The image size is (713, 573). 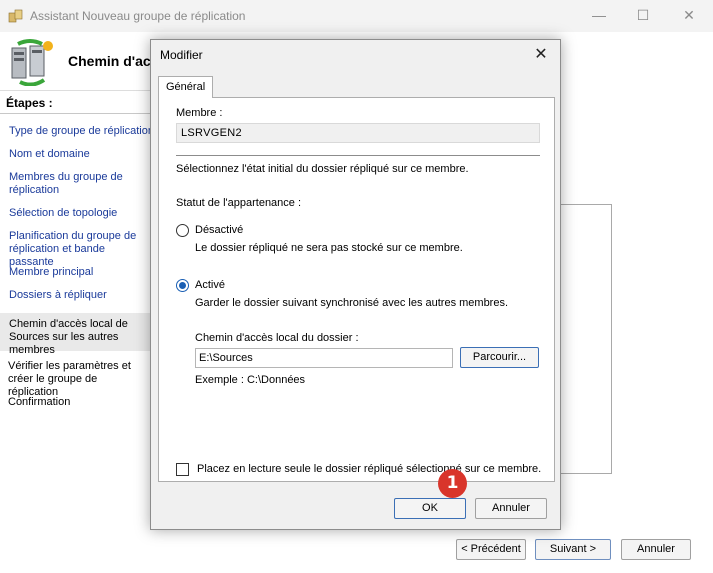 What do you see at coordinates (599, 15) in the screenshot?
I see `minimize-icon: —` at bounding box center [599, 15].